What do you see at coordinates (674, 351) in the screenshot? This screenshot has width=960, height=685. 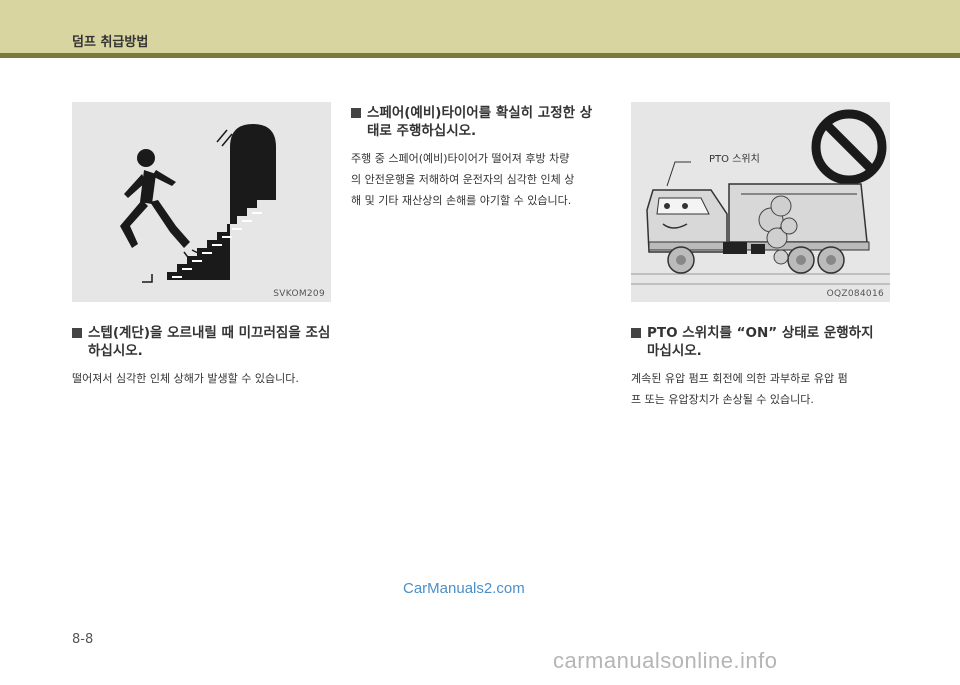 I see `section-title-line: 마십시오.` at bounding box center [674, 351].